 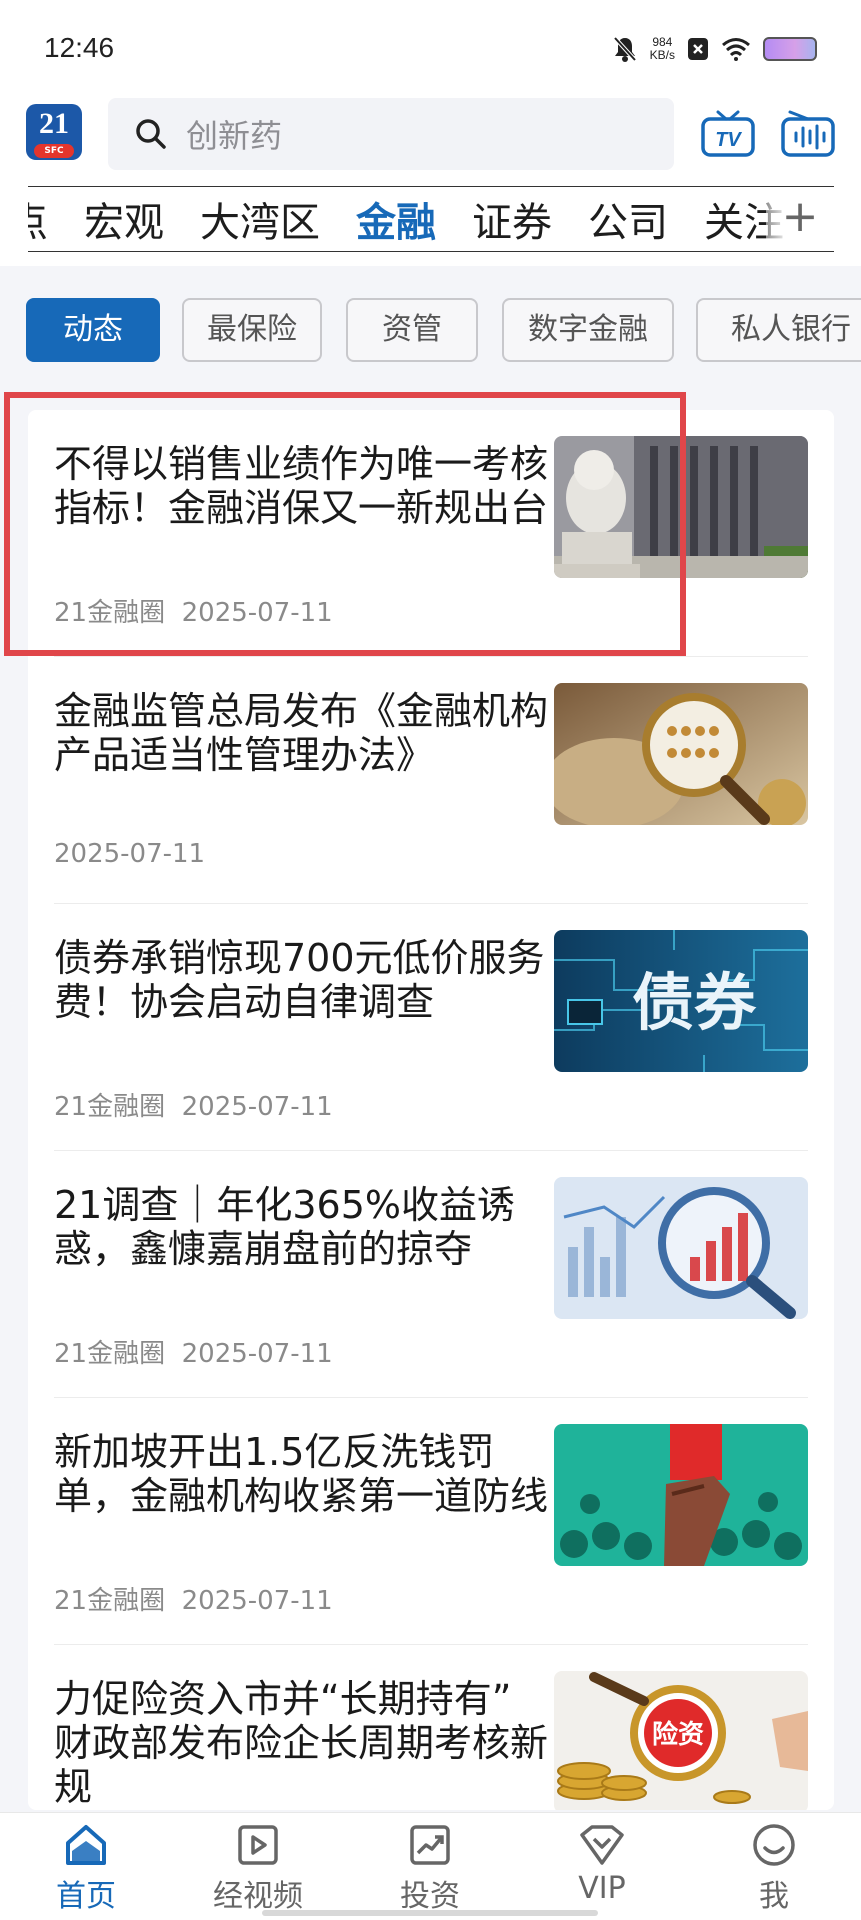 What do you see at coordinates (306, 486) in the screenshot?
I see `news-title: 不得以销售业绩作为唯一考核指标！金融消保又一新规出台` at bounding box center [306, 486].